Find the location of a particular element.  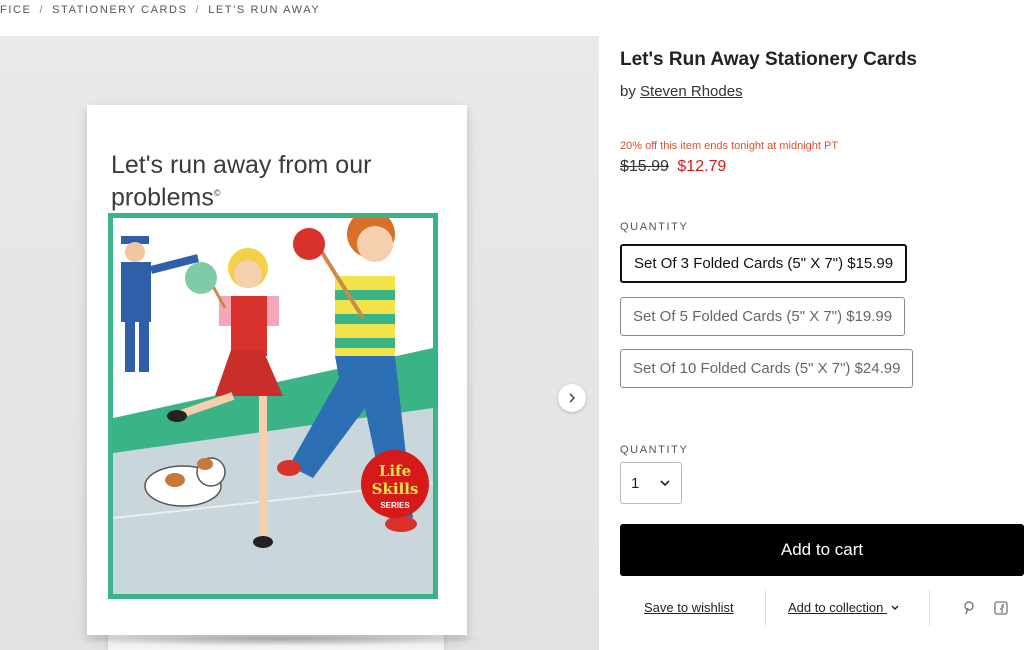

badge-line-3: SERIES is located at coordinates (395, 505).